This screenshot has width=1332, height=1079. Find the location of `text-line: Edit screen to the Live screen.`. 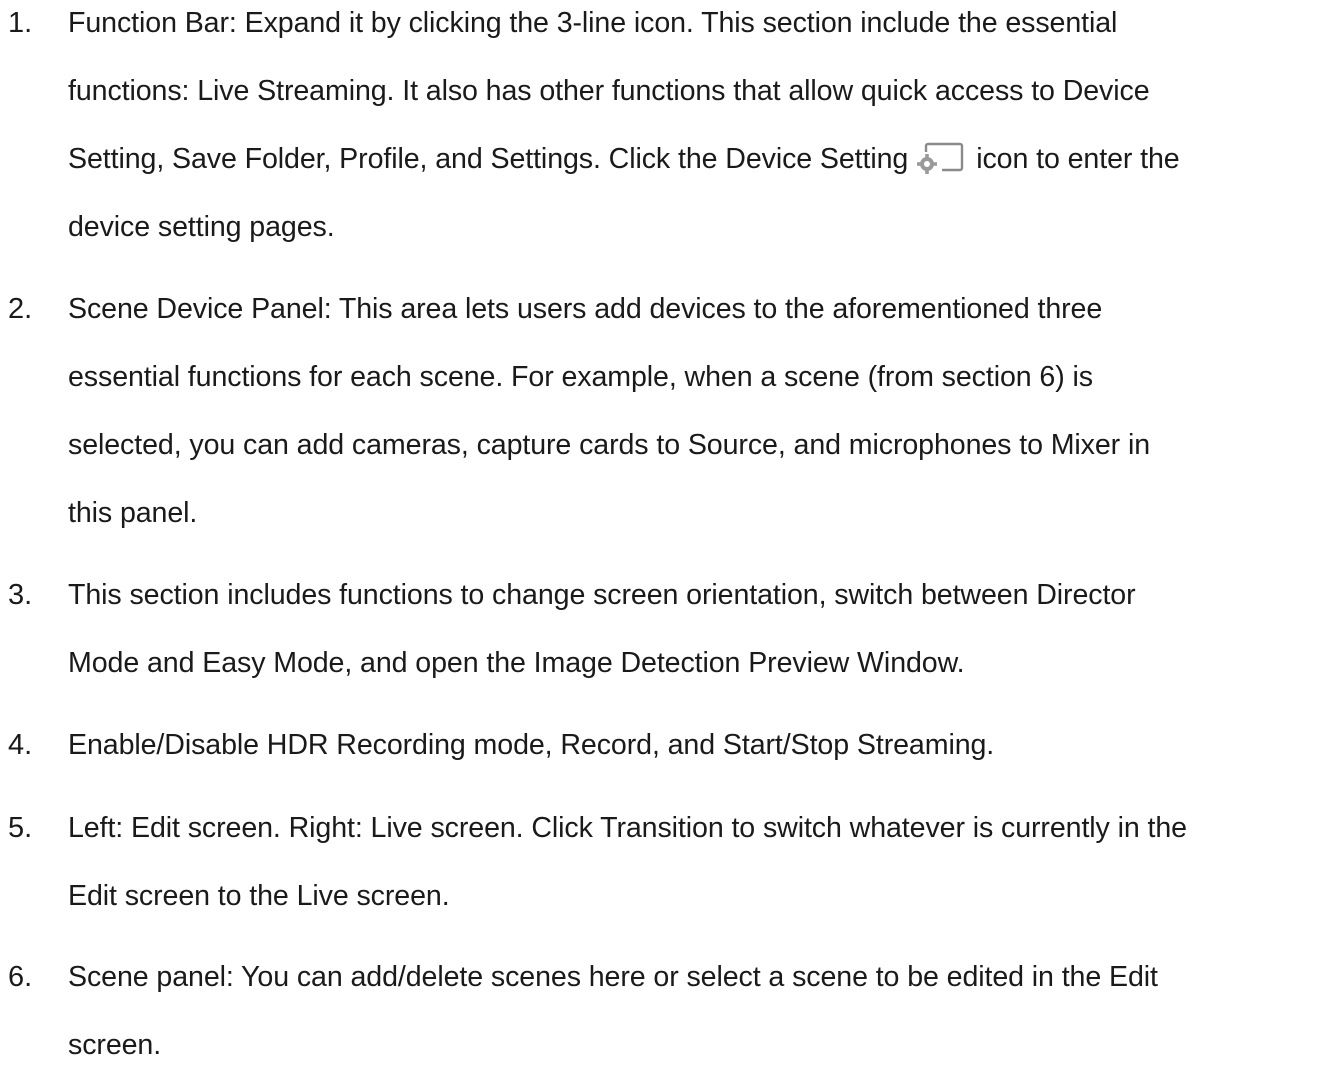

text-line: Edit screen to the Live screen. is located at coordinates (259, 896).